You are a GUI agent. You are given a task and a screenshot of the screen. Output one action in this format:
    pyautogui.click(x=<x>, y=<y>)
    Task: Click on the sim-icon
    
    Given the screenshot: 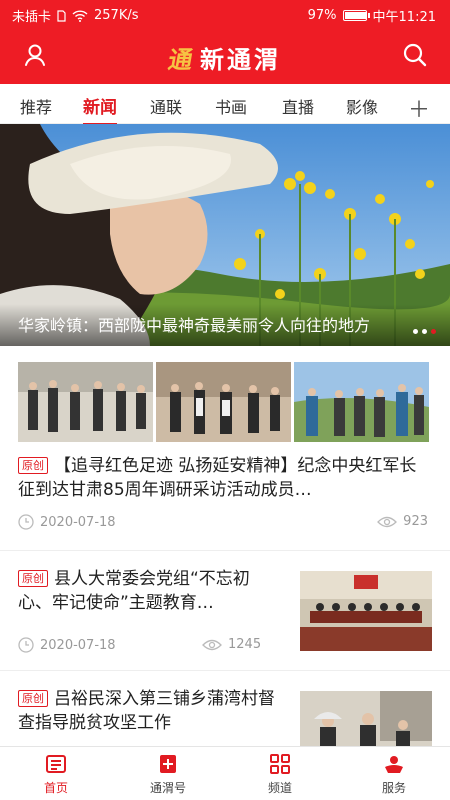 What is the action you would take?
    pyautogui.click(x=61, y=15)
    